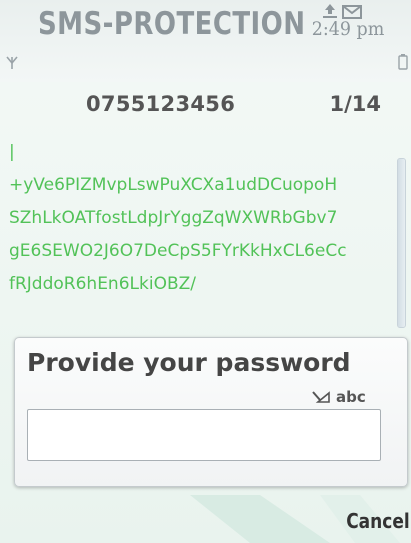  What do you see at coordinates (351, 397) in the screenshot?
I see `input-mode-label: abc` at bounding box center [351, 397].